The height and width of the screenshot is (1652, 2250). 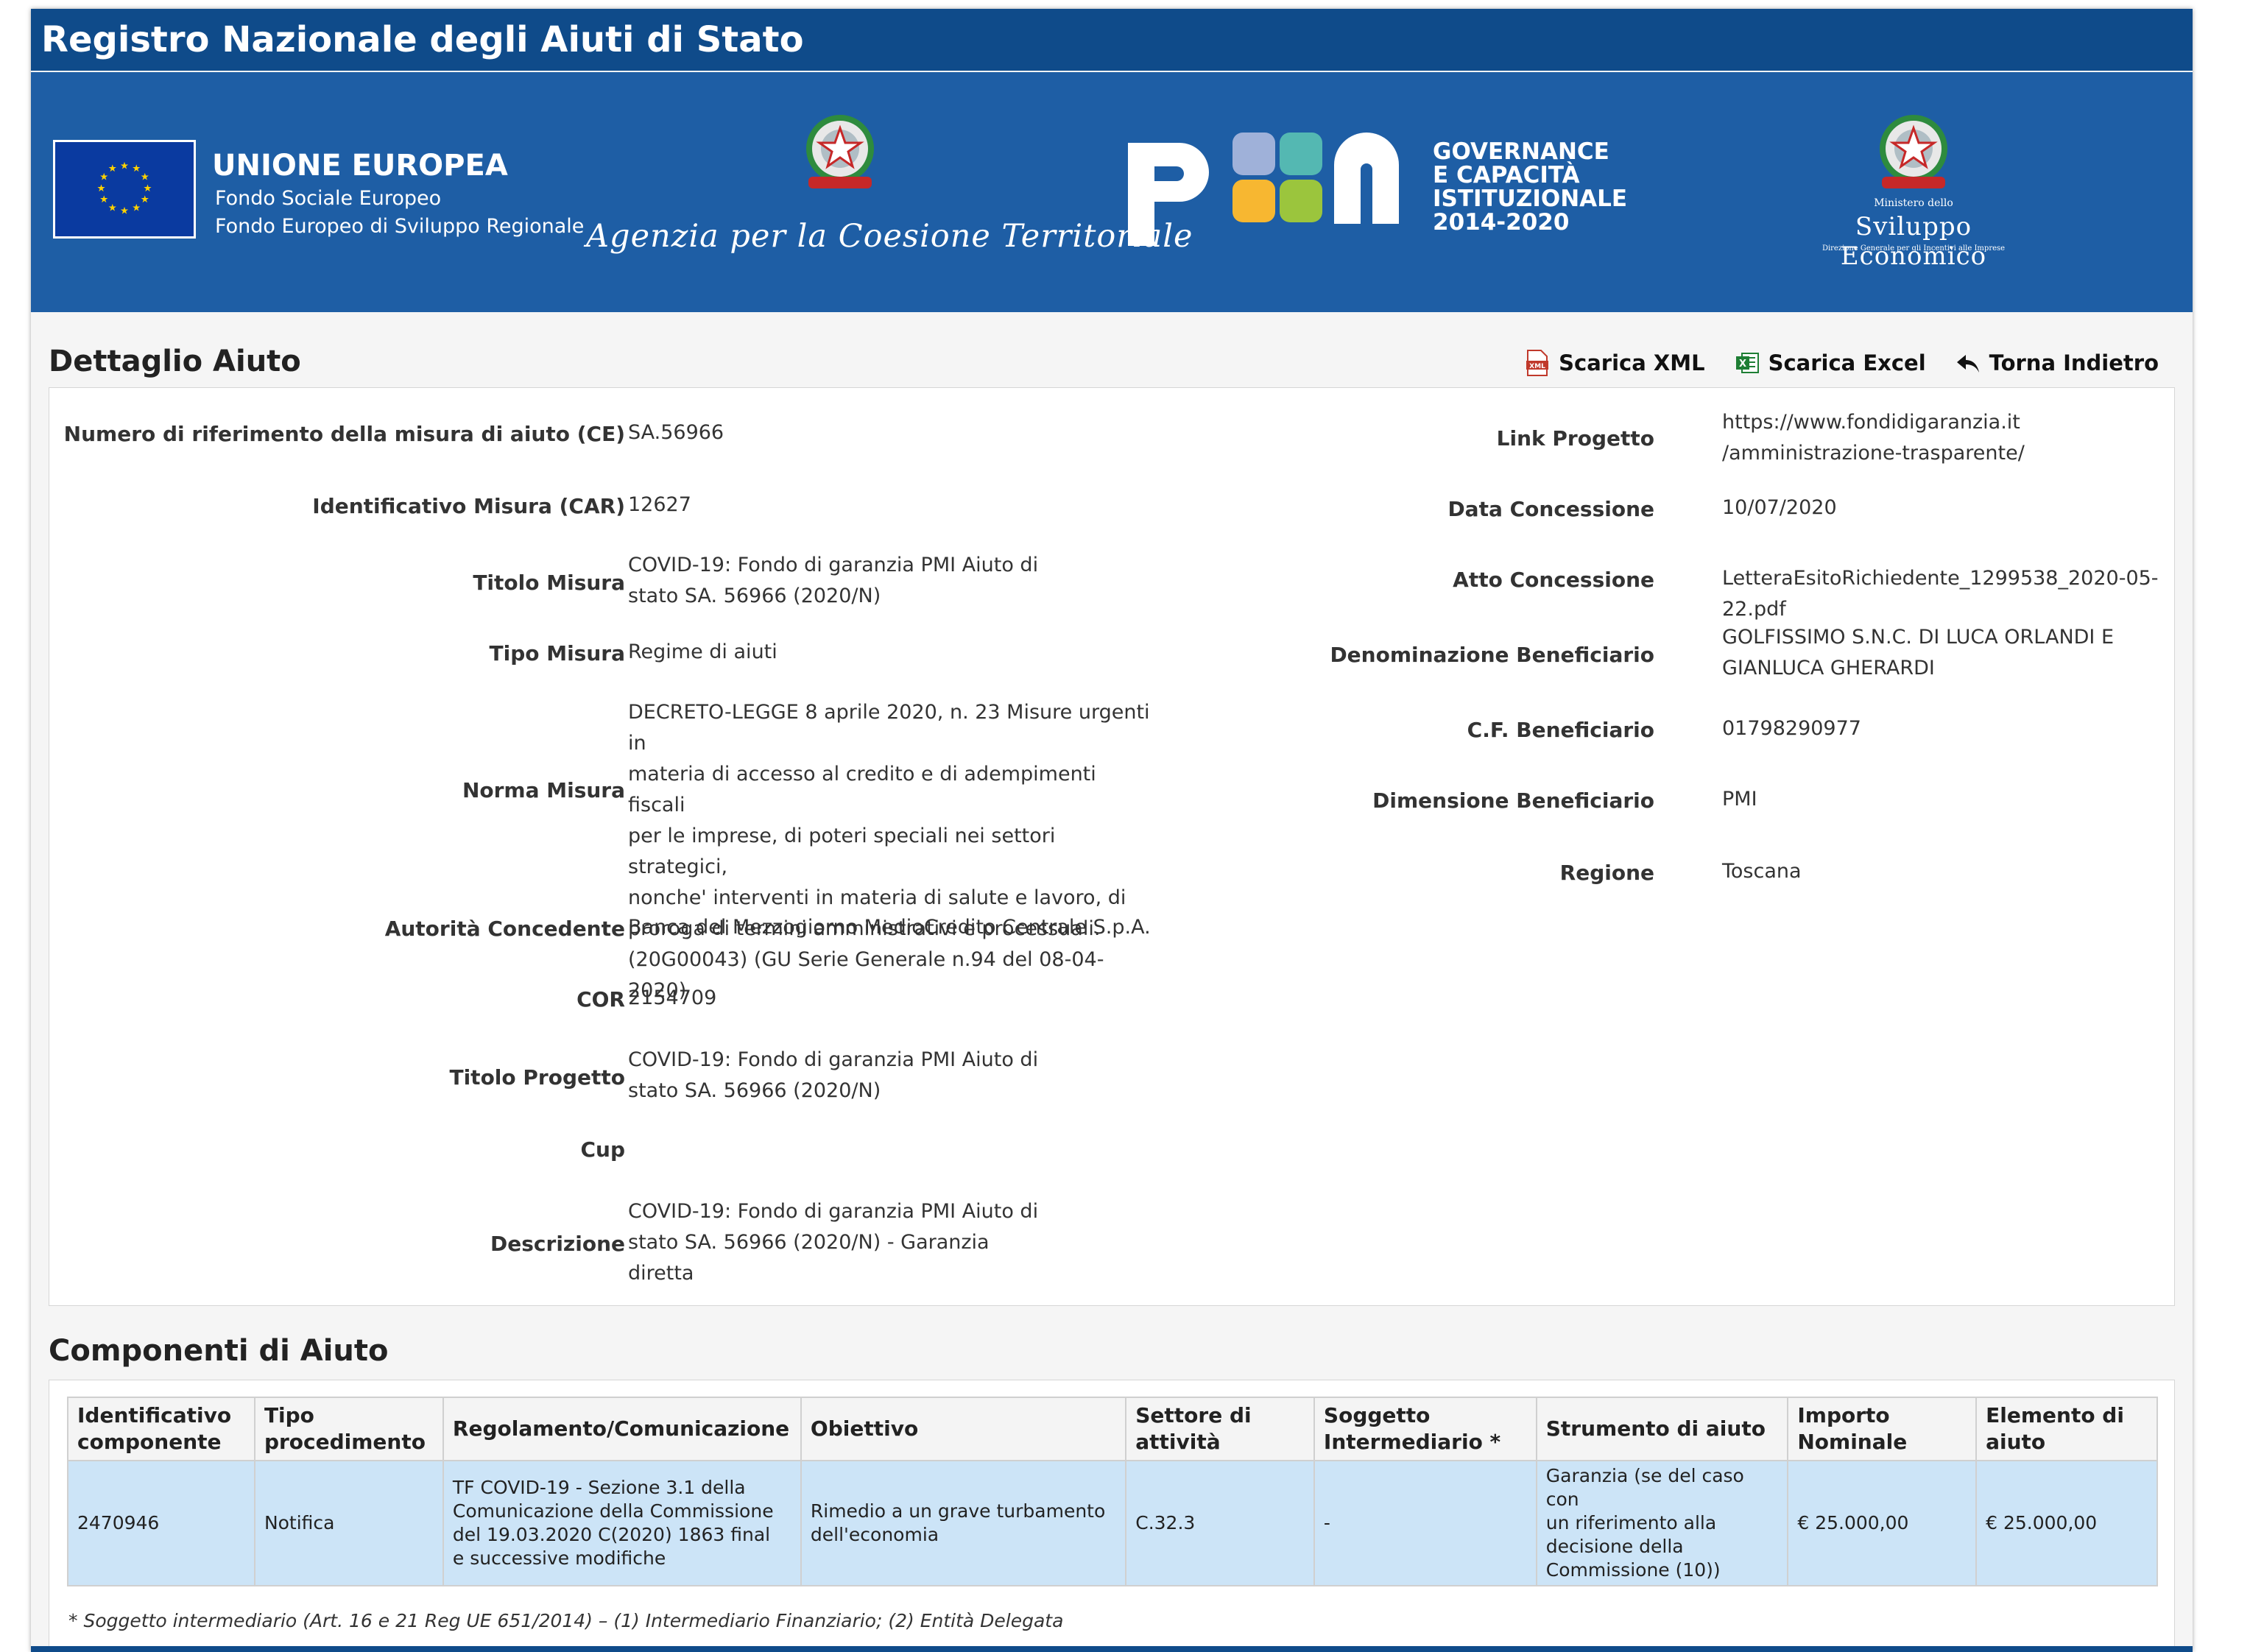 What do you see at coordinates (1632, 362) in the screenshot?
I see `download-xml-label: Scarica XML` at bounding box center [1632, 362].